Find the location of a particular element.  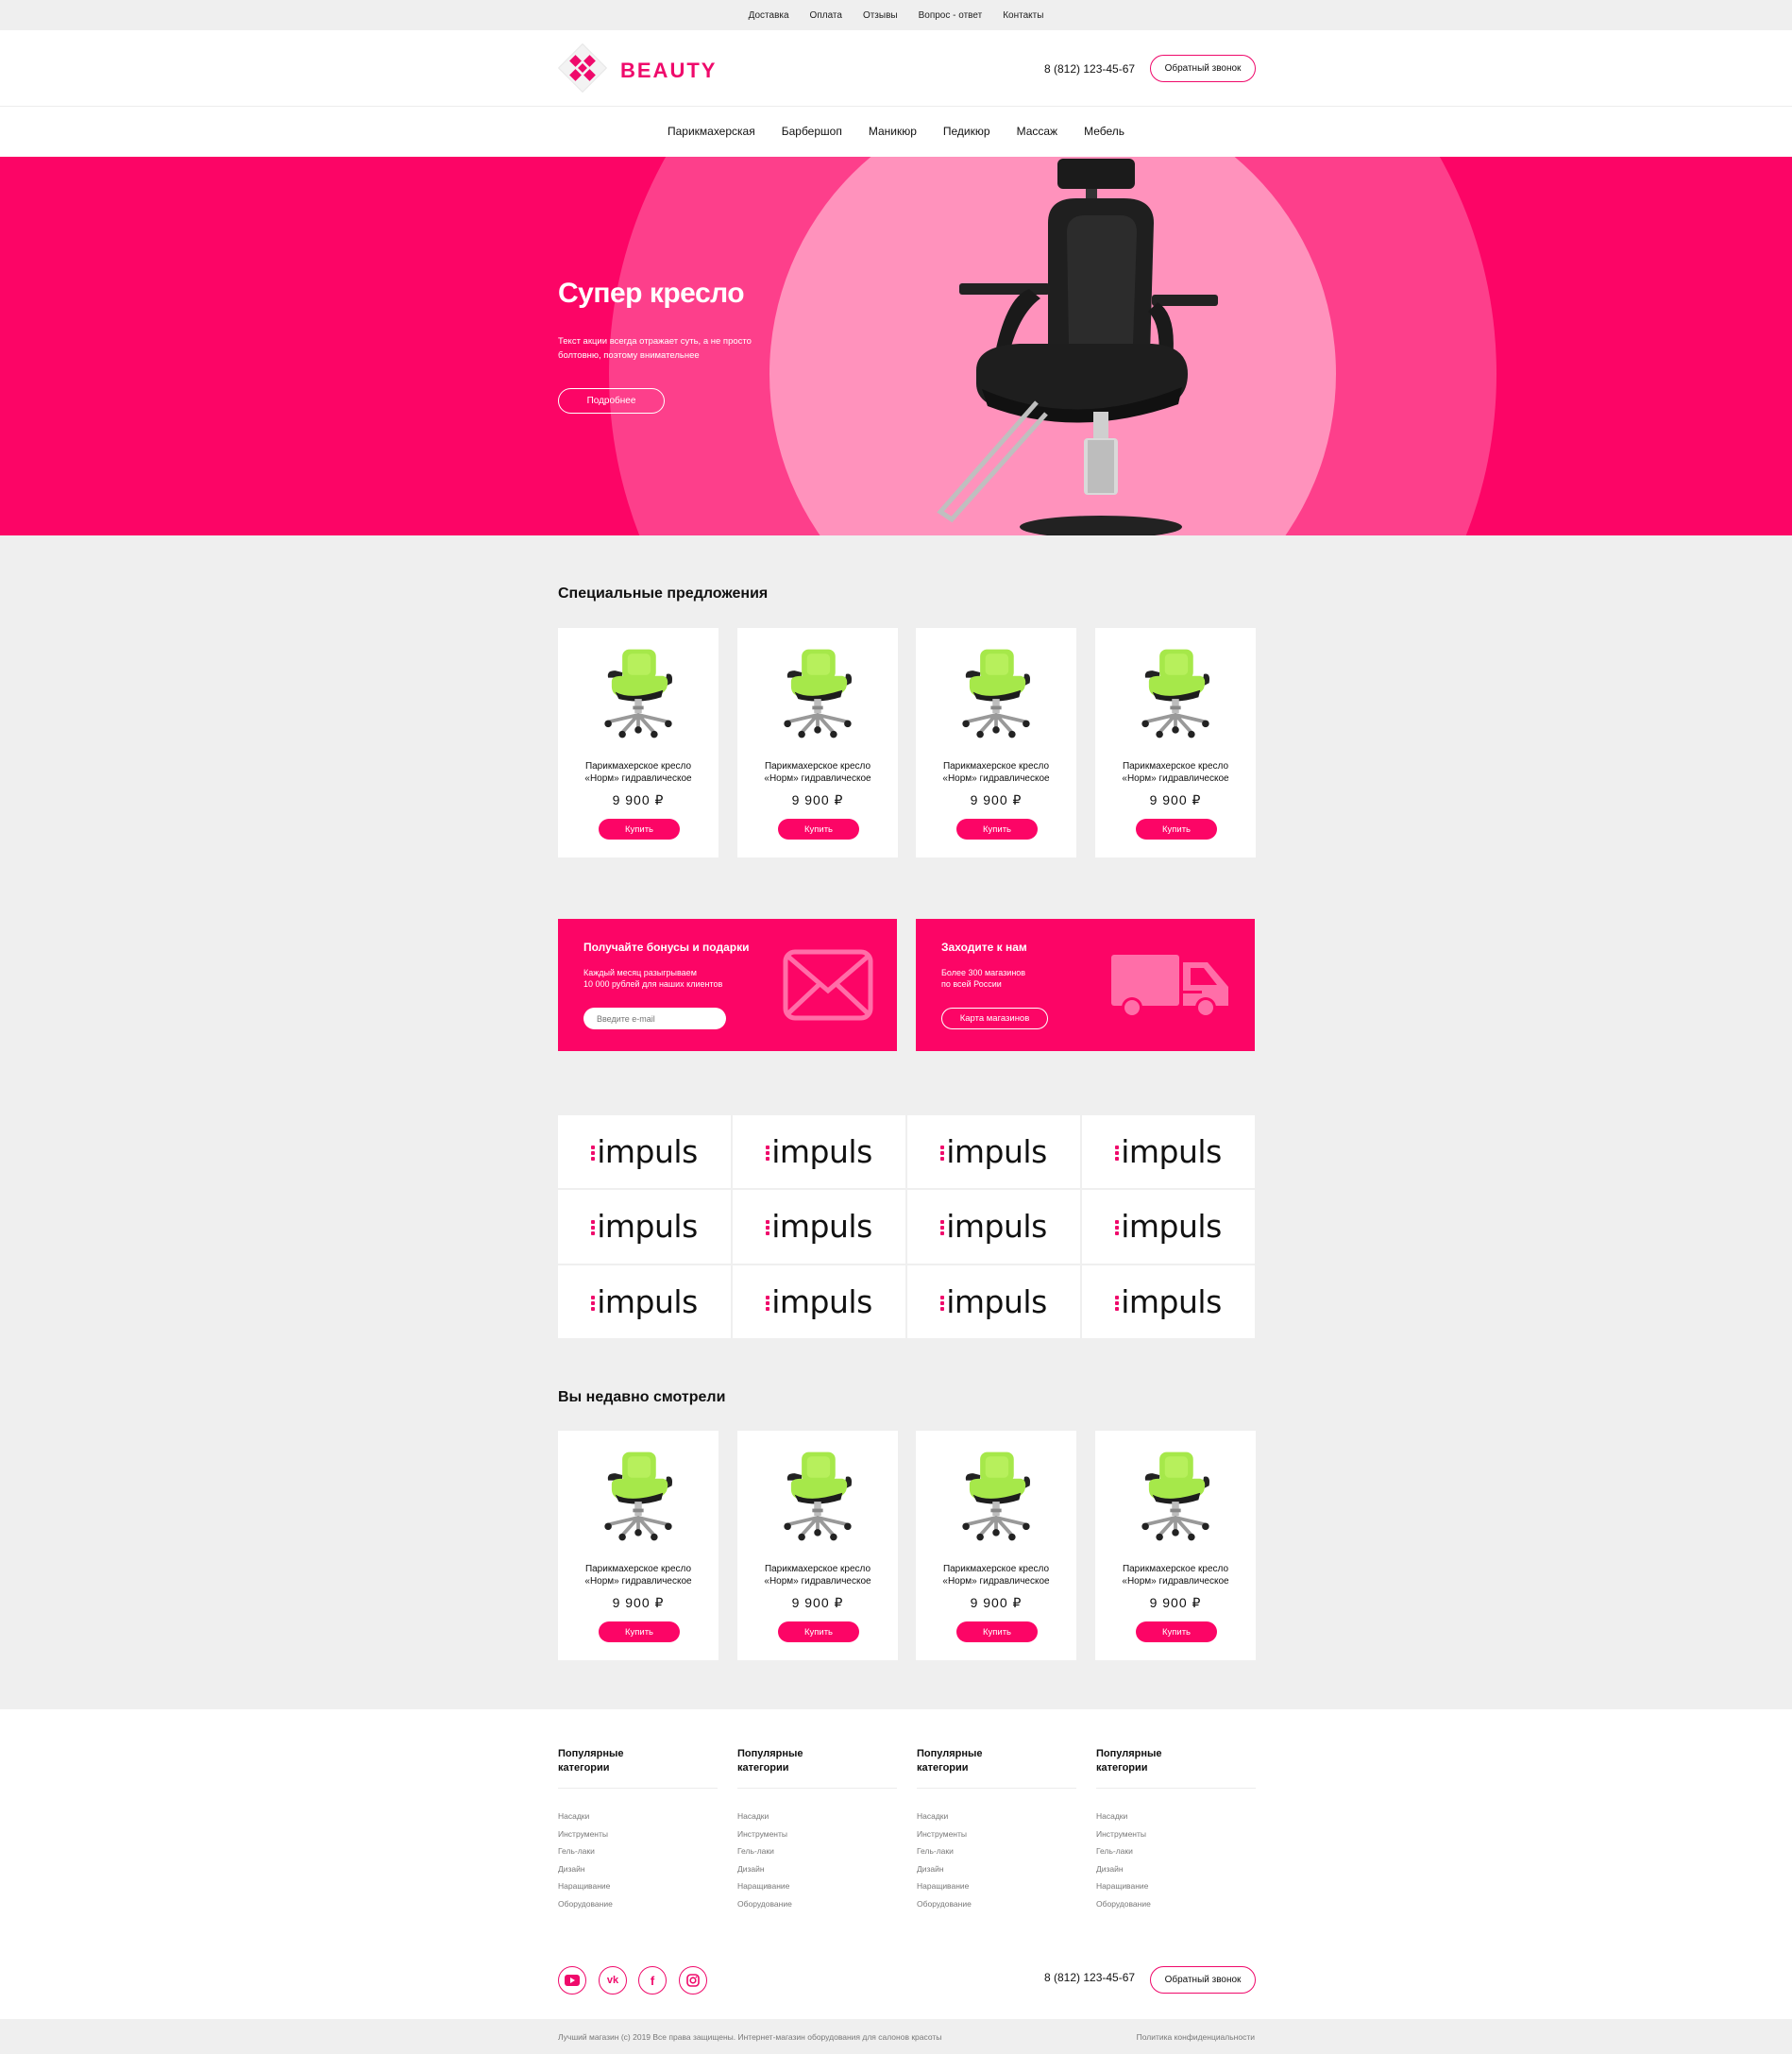

logo-text: BEAUTY is located at coordinates (669, 71).